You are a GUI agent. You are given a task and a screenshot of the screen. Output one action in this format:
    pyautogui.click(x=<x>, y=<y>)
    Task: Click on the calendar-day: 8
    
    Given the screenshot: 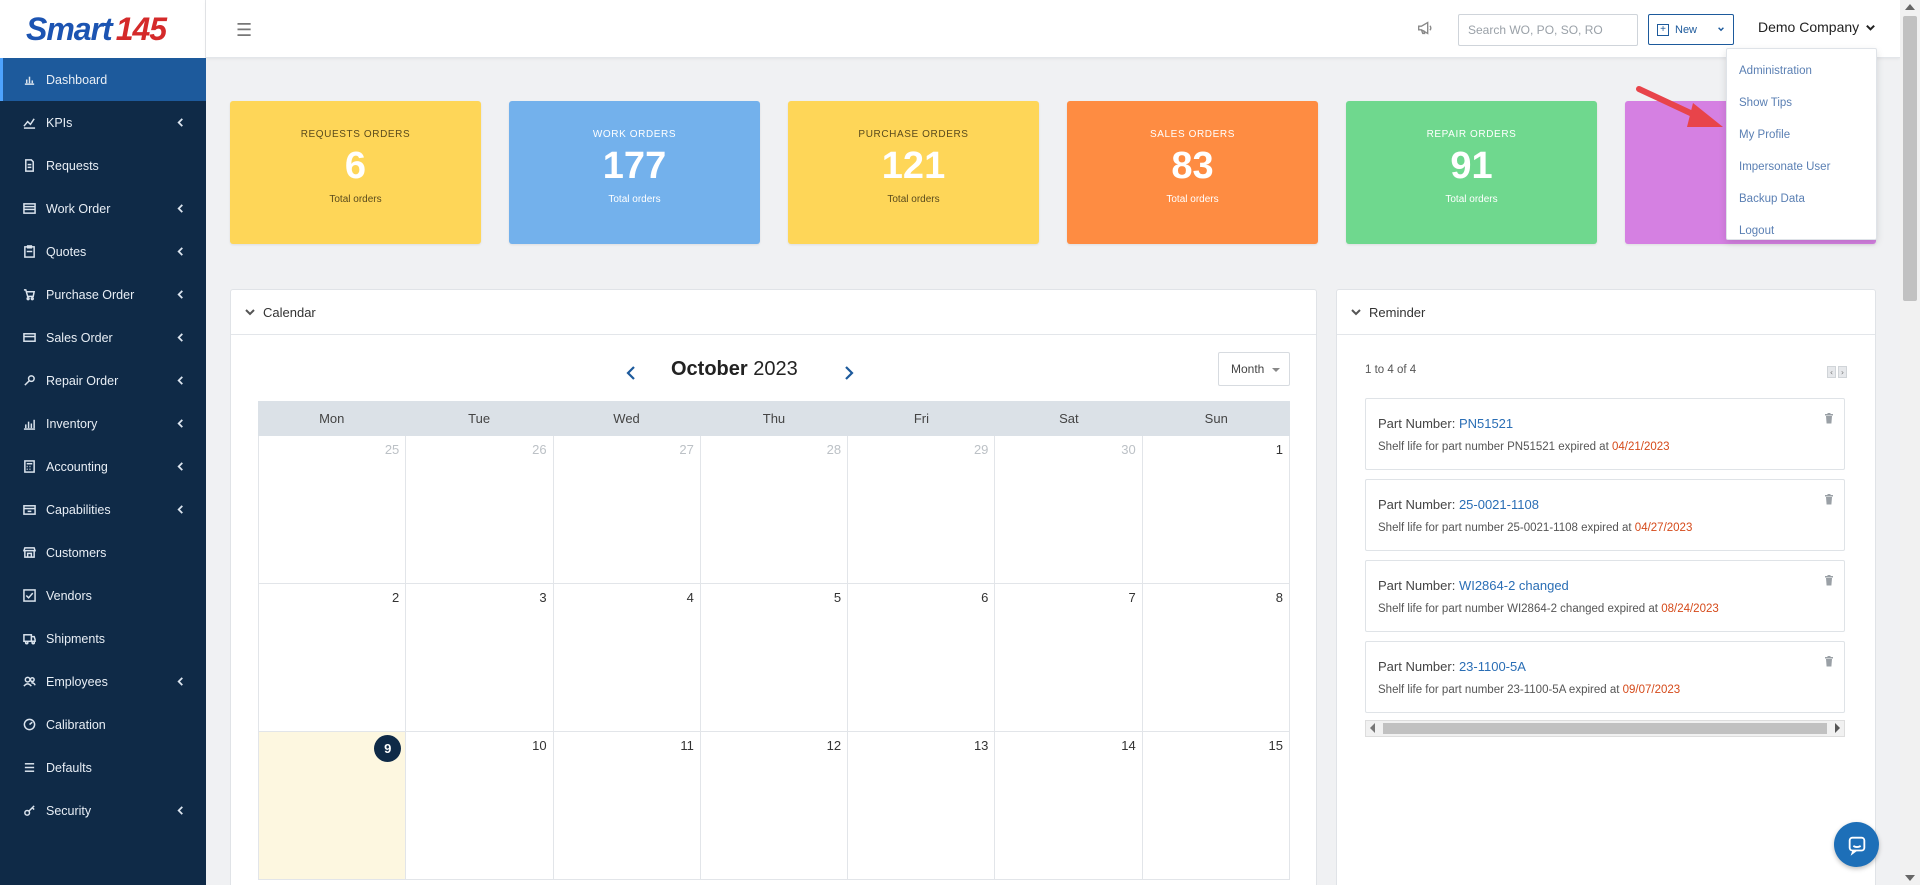 What is the action you would take?
    pyautogui.click(x=1216, y=658)
    